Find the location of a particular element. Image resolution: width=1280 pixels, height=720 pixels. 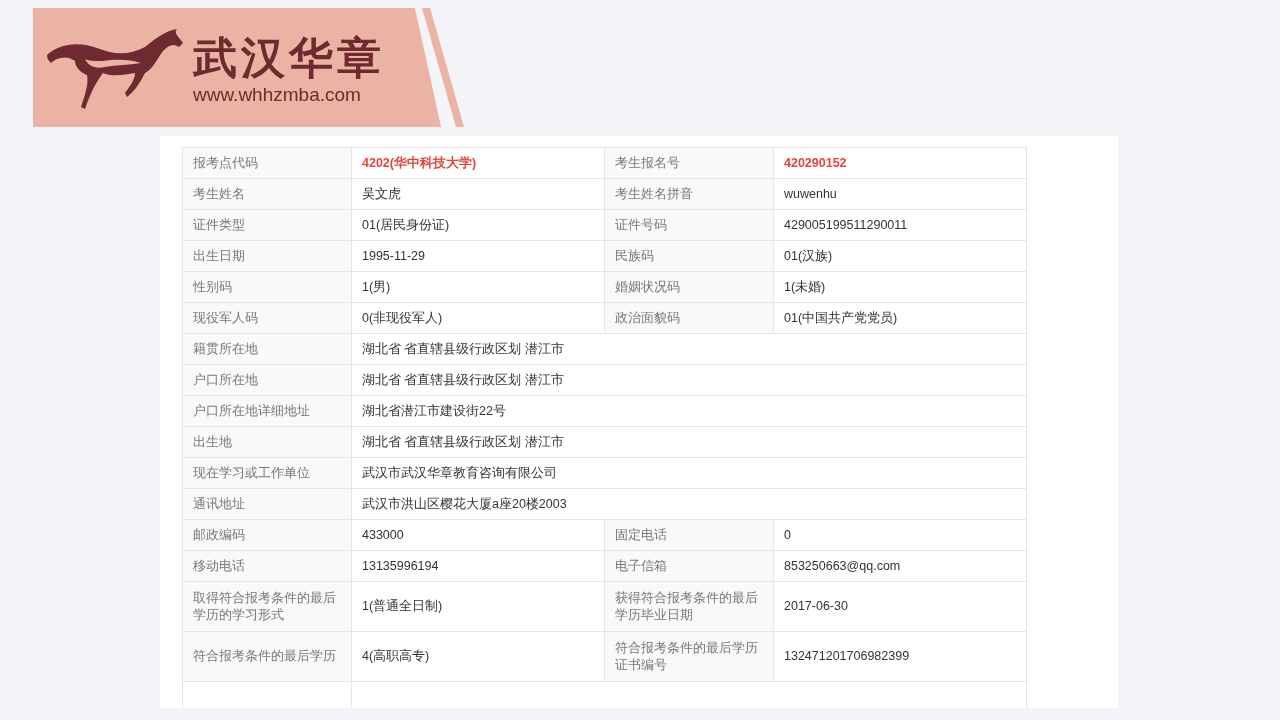

table-cell: 取得符合报考条件的最后学历的学习形式 is located at coordinates (267, 606).